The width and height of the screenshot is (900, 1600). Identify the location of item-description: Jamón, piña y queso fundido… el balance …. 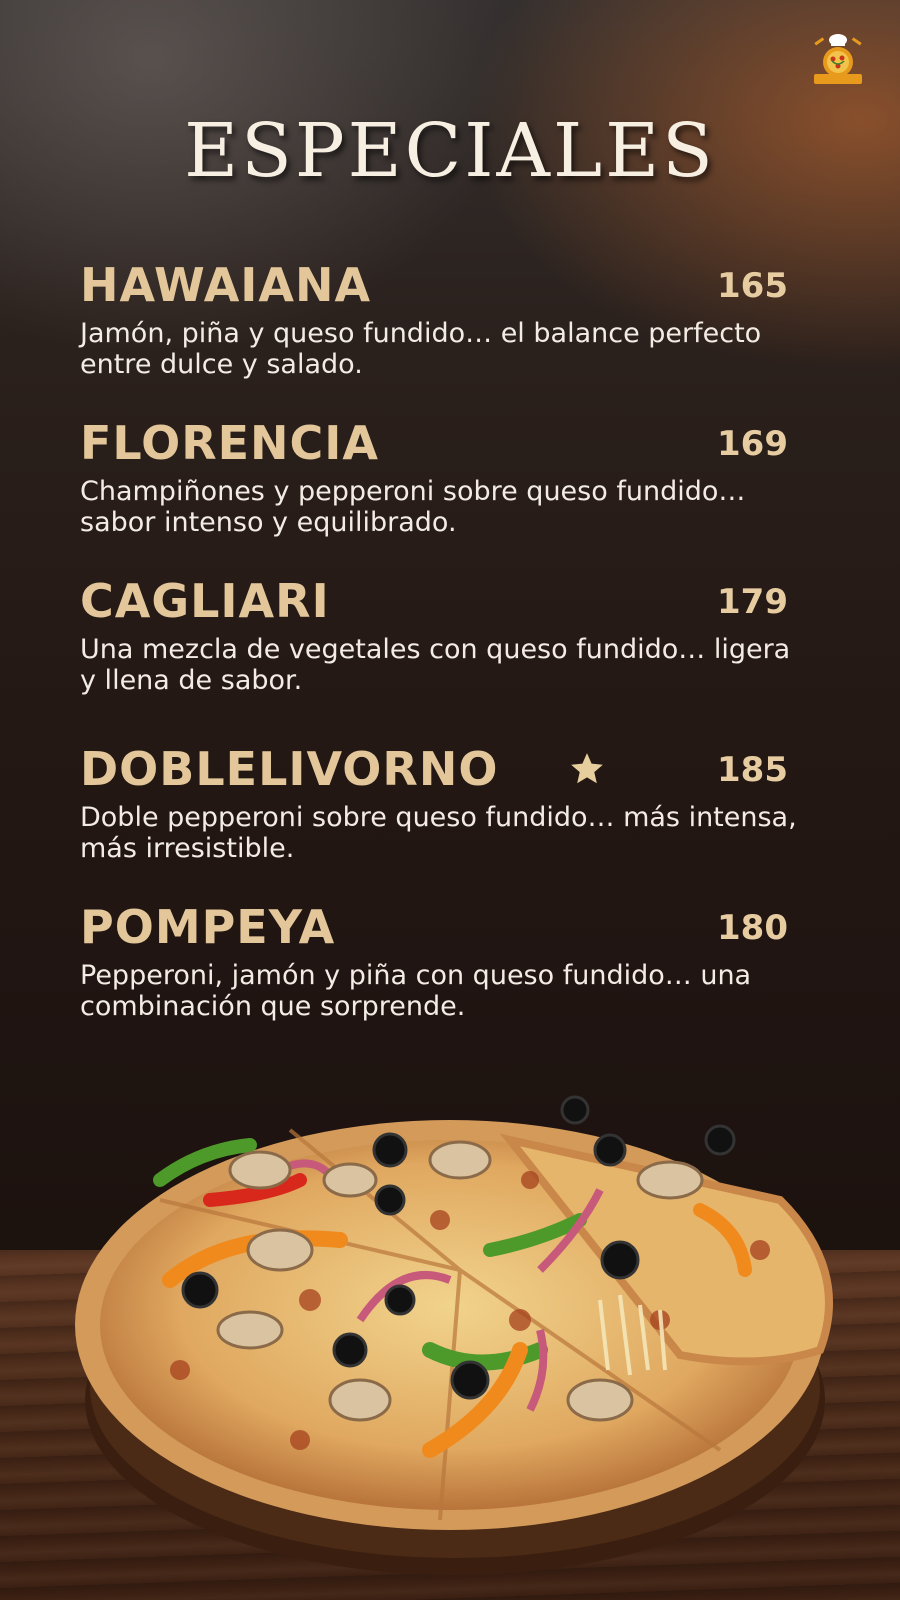
(421, 349).